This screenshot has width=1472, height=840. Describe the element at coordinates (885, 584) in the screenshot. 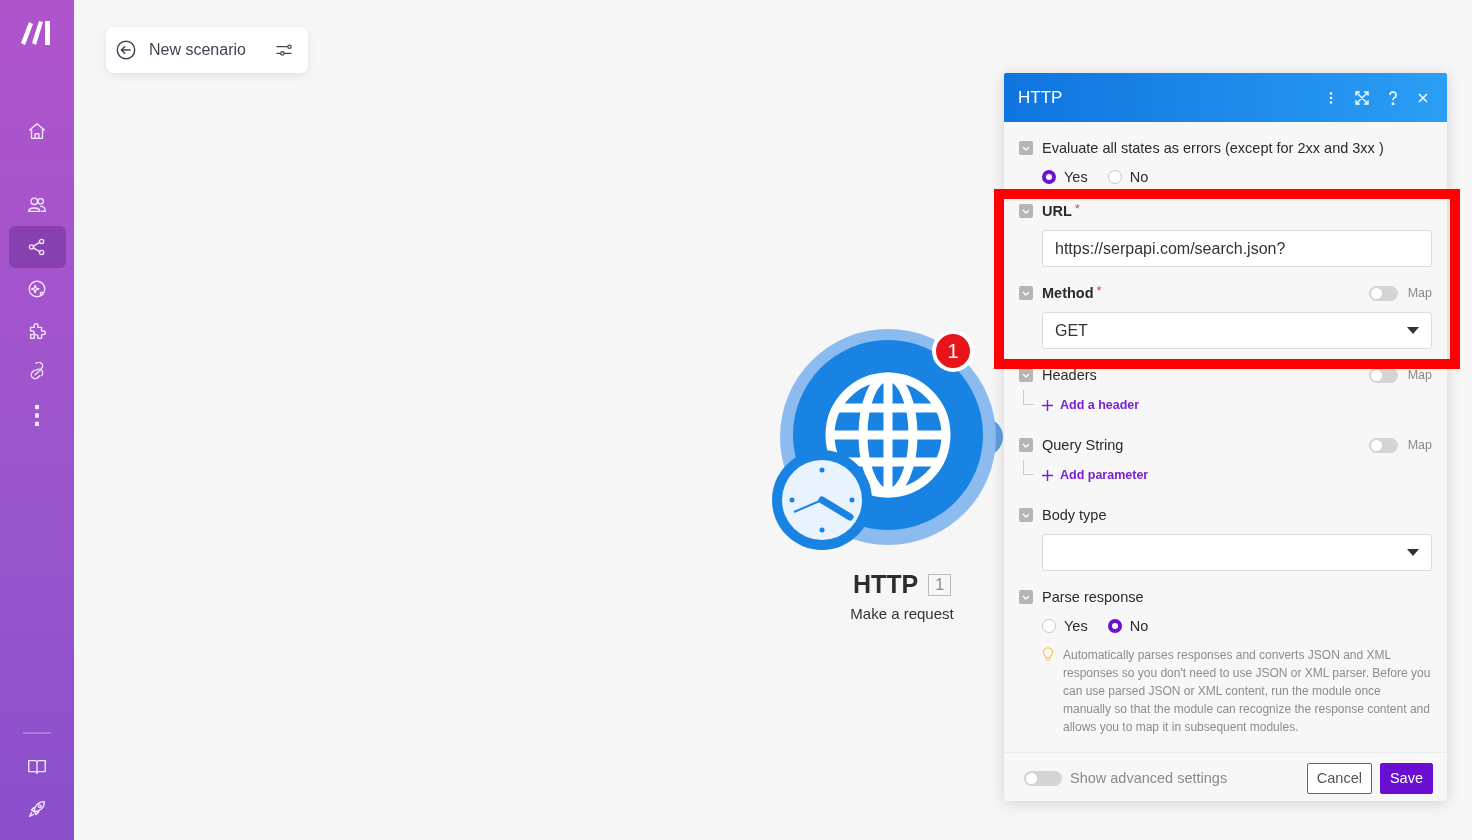

I see `module-title: HTTP` at that location.